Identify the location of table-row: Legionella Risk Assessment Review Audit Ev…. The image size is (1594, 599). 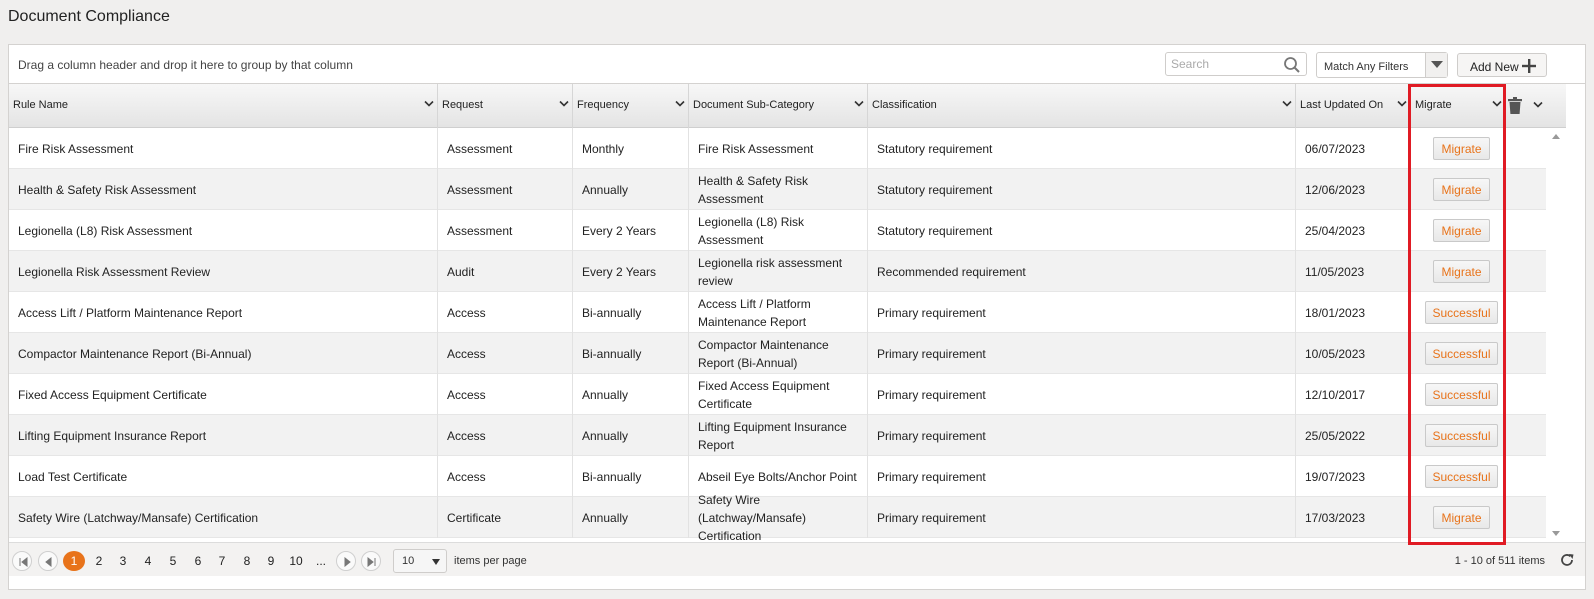
(777, 271).